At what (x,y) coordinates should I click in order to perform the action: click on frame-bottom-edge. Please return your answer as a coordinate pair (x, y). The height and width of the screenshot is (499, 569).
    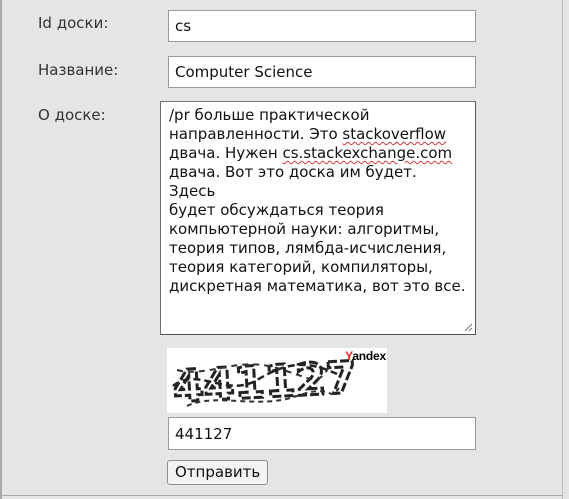
    Looking at the image, I should click on (281, 495).